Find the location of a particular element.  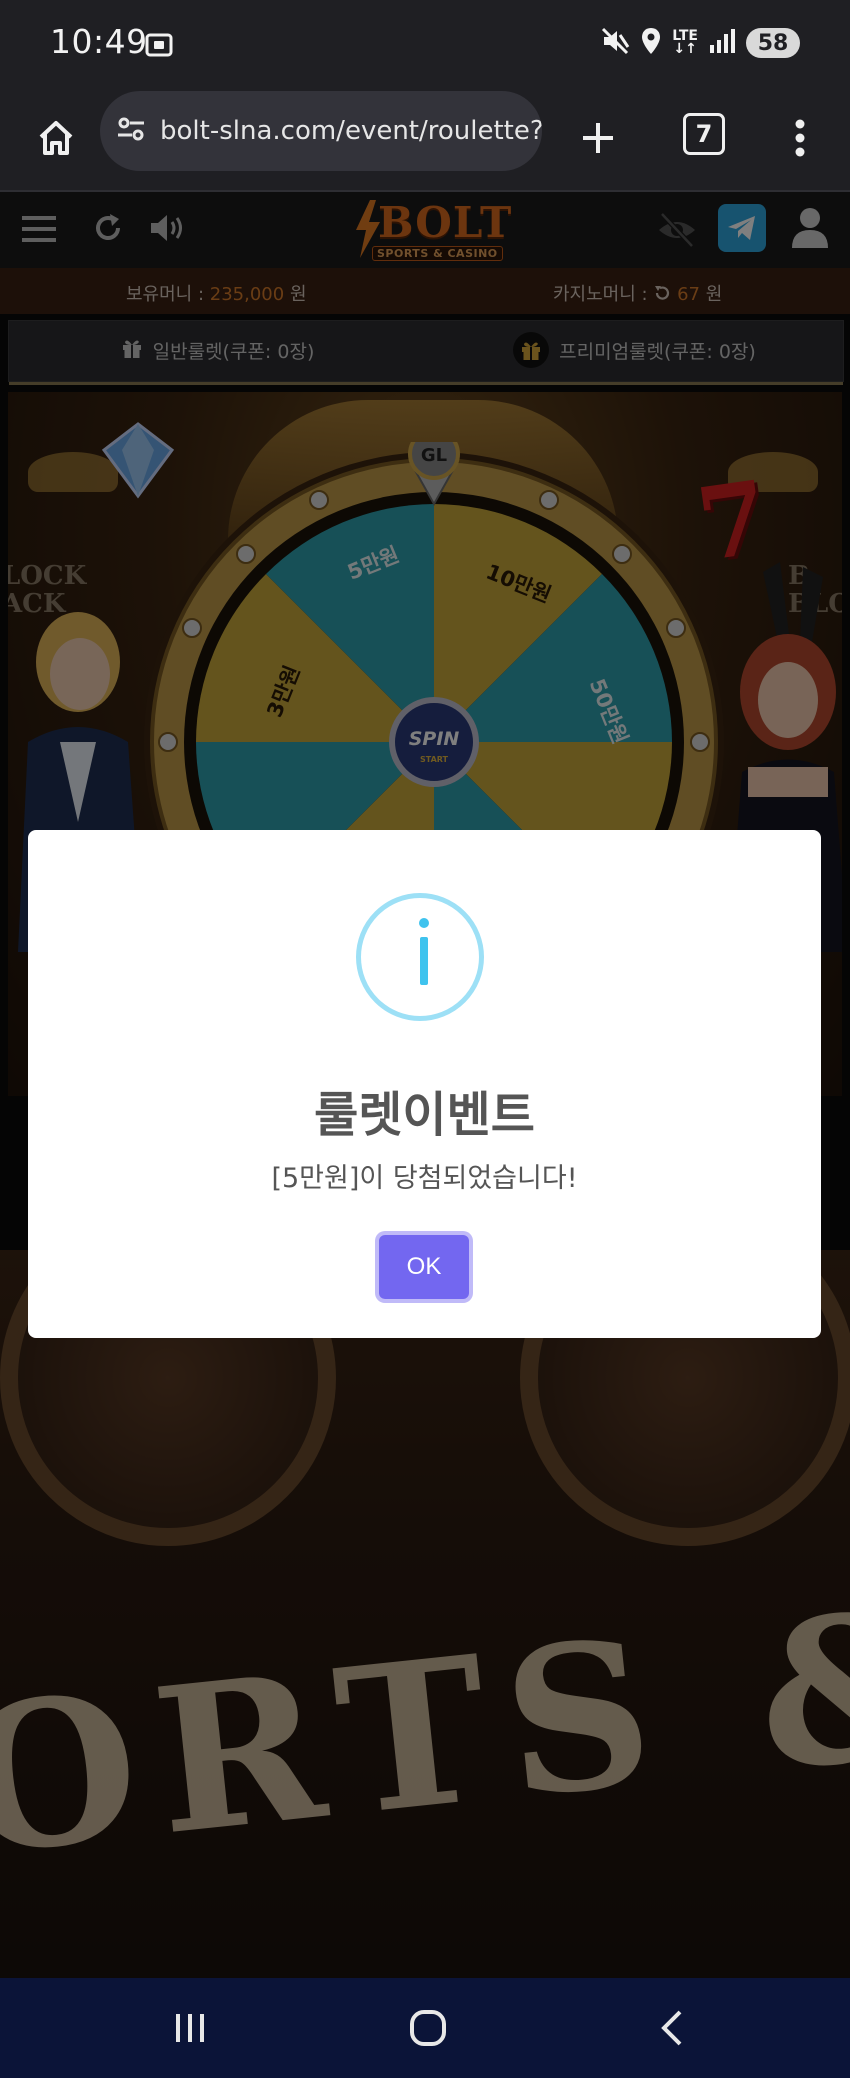

battery-indicator: 58 is located at coordinates (773, 43).